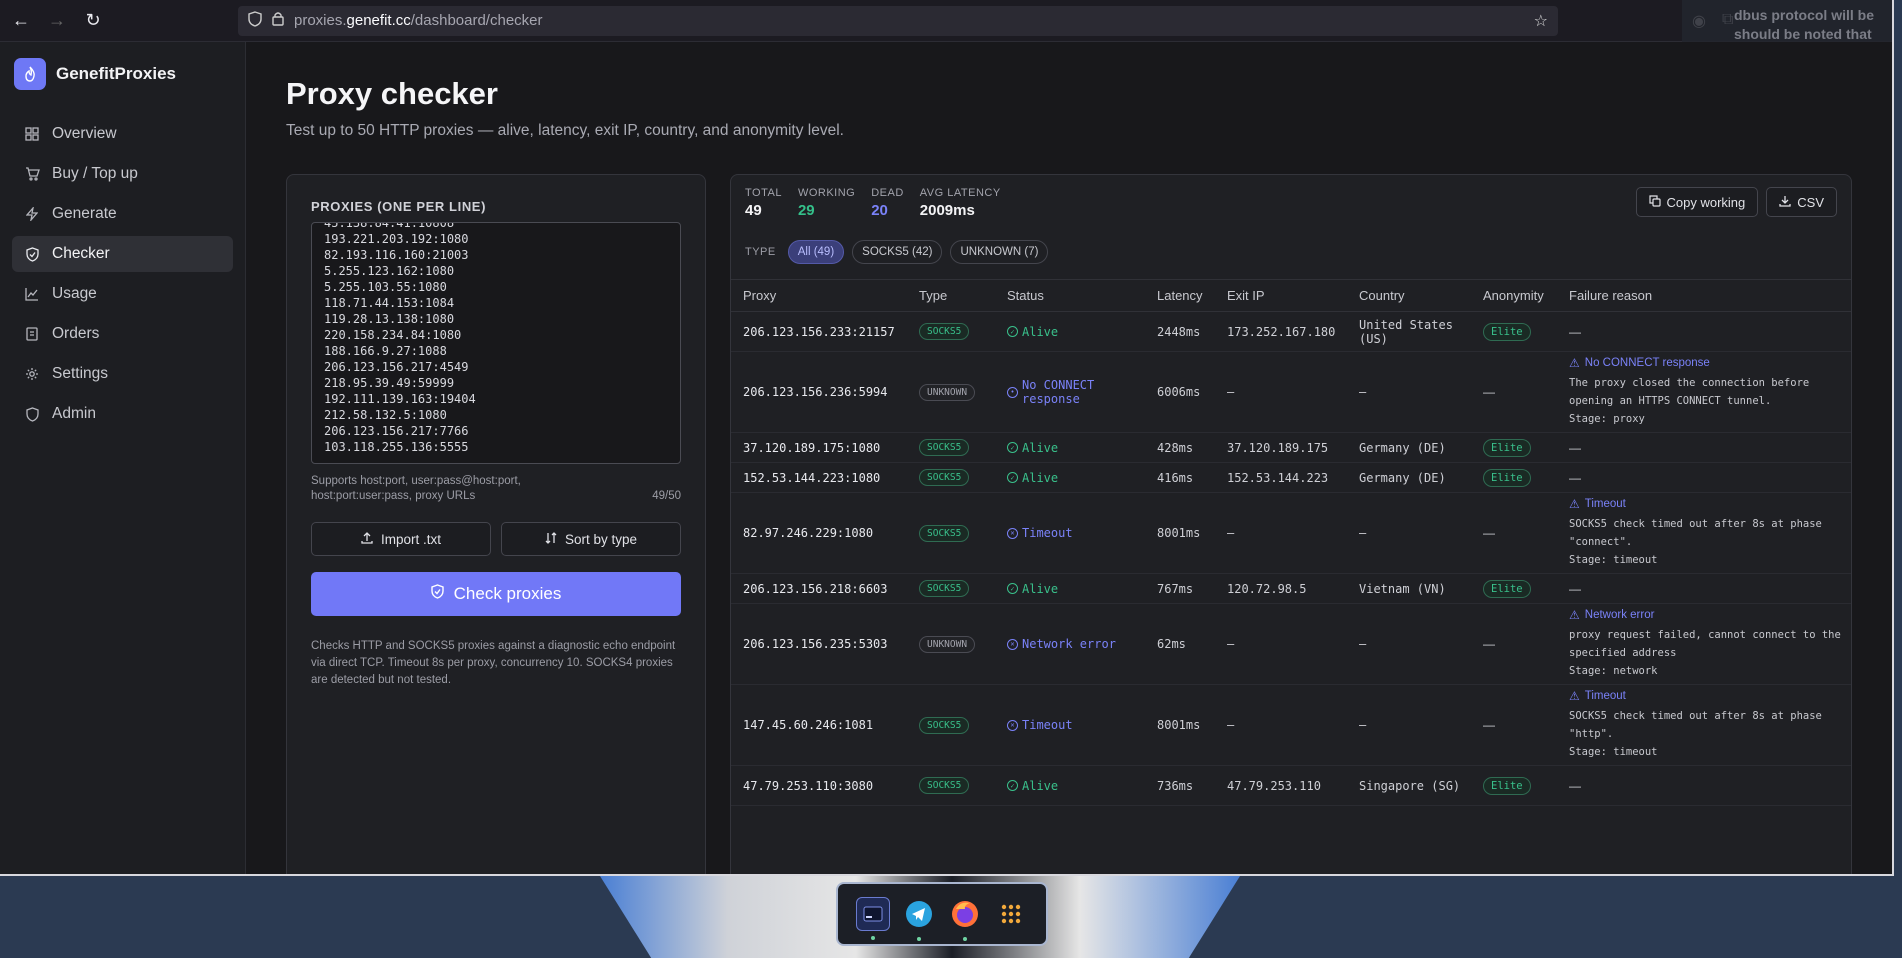 Image resolution: width=1902 pixels, height=958 pixels. What do you see at coordinates (93, 20) in the screenshot?
I see `reload-icon: ↻` at bounding box center [93, 20].